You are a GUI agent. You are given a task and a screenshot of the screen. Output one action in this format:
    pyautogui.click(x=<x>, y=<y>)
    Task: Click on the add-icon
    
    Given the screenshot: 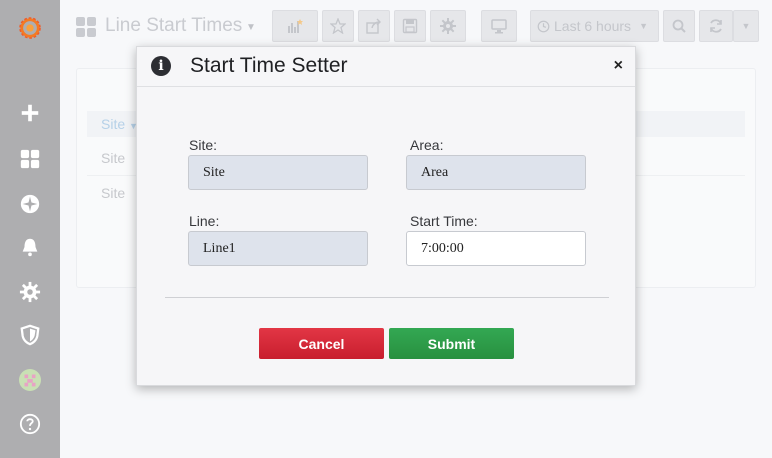 What is the action you would take?
    pyautogui.click(x=30, y=113)
    